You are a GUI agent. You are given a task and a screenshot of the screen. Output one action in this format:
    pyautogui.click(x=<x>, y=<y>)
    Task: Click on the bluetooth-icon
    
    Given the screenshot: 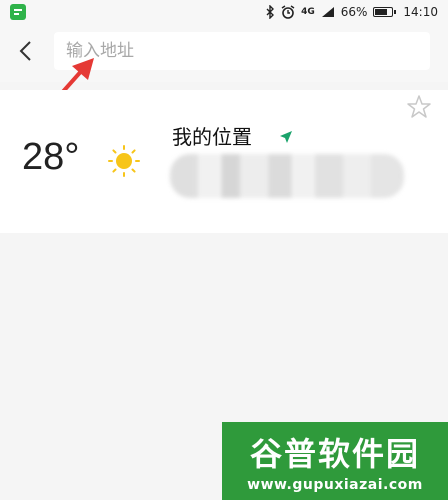 What is the action you would take?
    pyautogui.click(x=270, y=12)
    